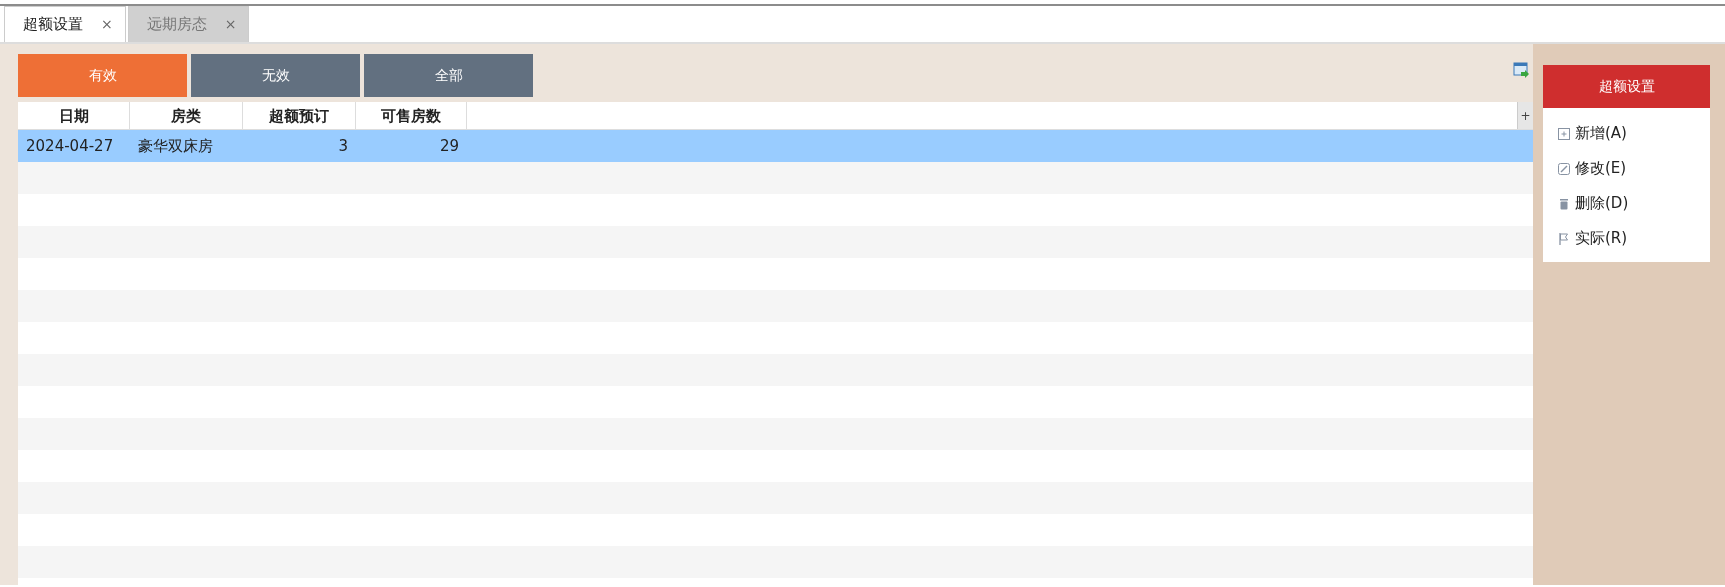  What do you see at coordinates (65, 24) in the screenshot?
I see `tab: 超额设置 ×` at bounding box center [65, 24].